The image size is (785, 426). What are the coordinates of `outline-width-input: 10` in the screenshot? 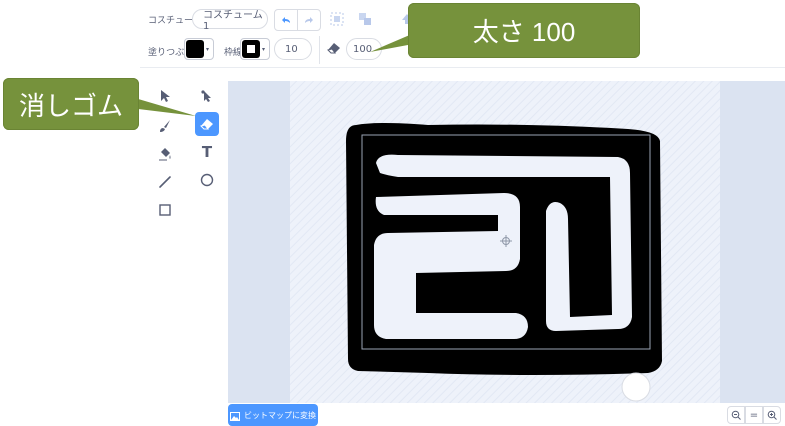 It's located at (293, 49).